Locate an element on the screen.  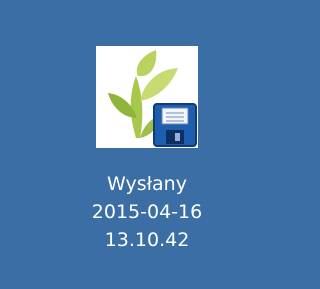
shortcut-label-line-1: Wysłany is located at coordinates (147, 184).